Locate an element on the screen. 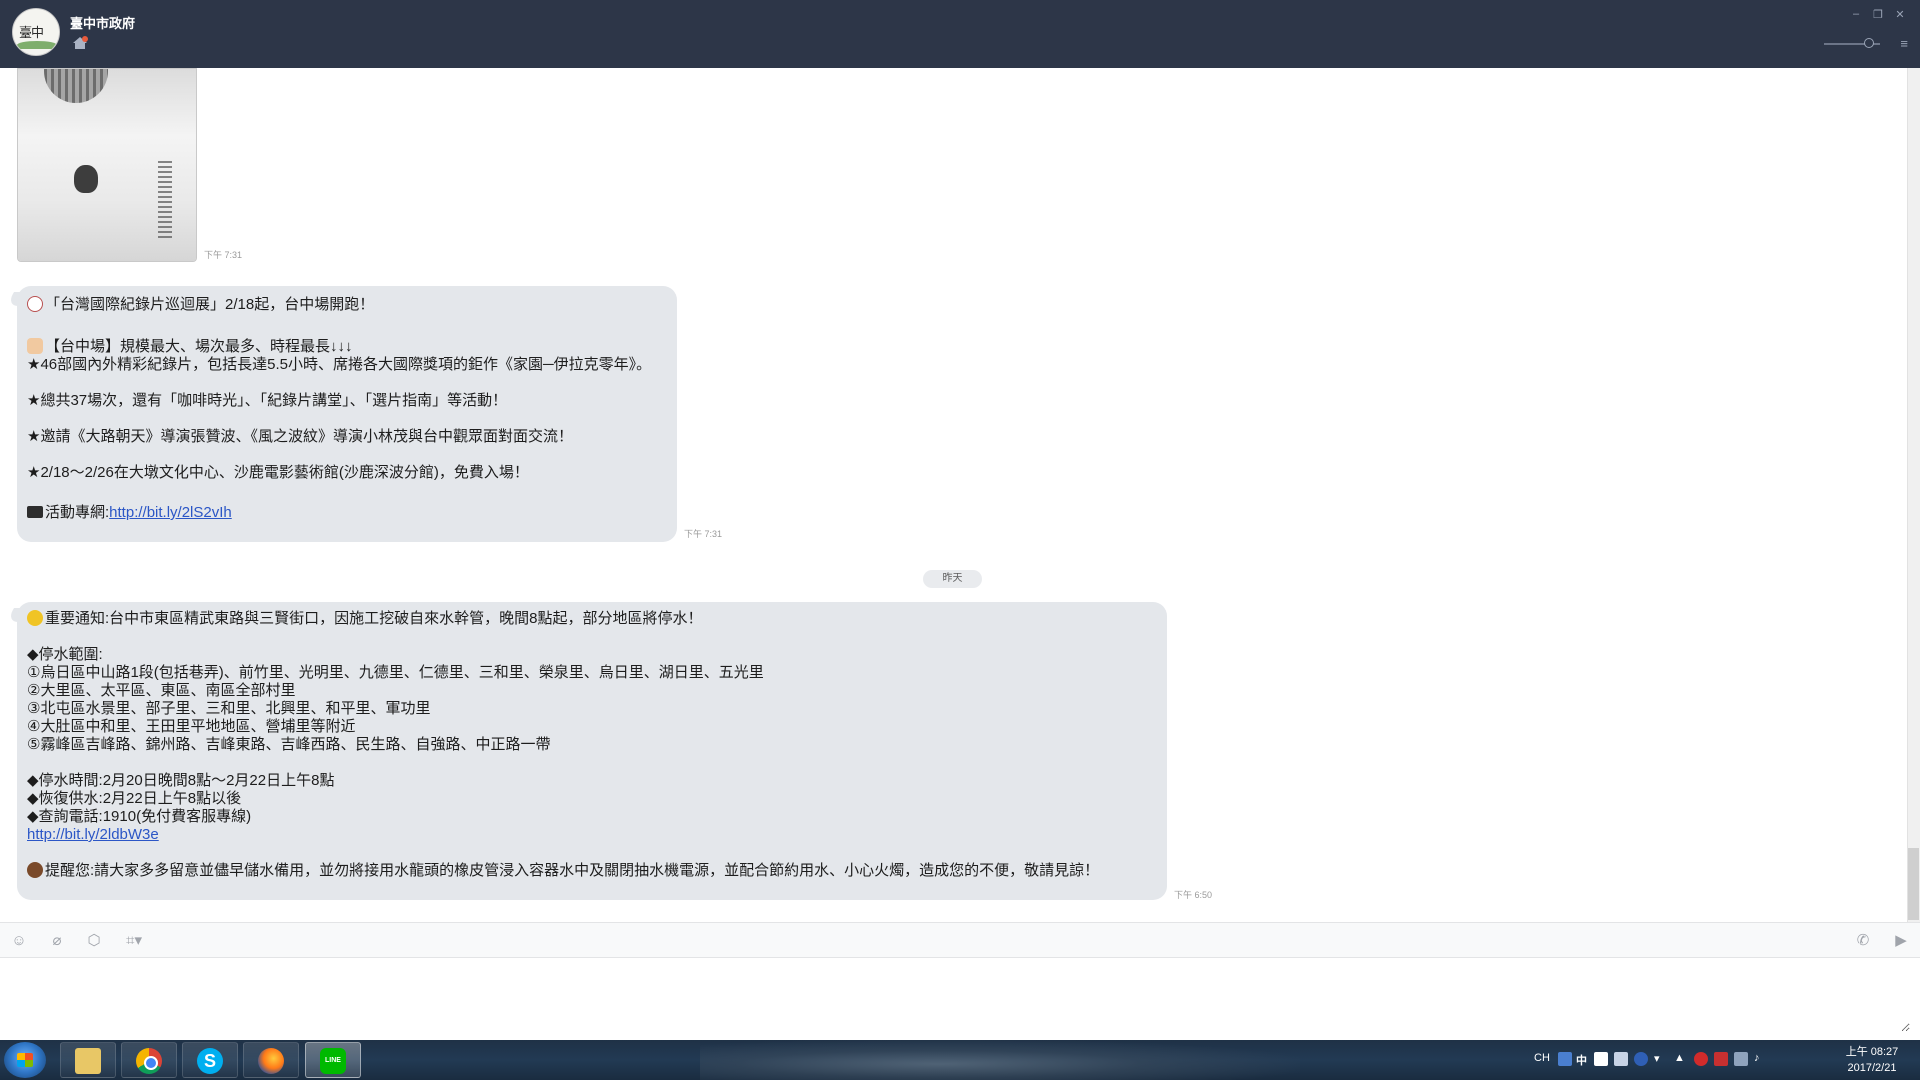 Image resolution: width=1920 pixels, height=1080 pixels. water-info-link: http://bit.ly/2ldbW3e is located at coordinates (93, 834).